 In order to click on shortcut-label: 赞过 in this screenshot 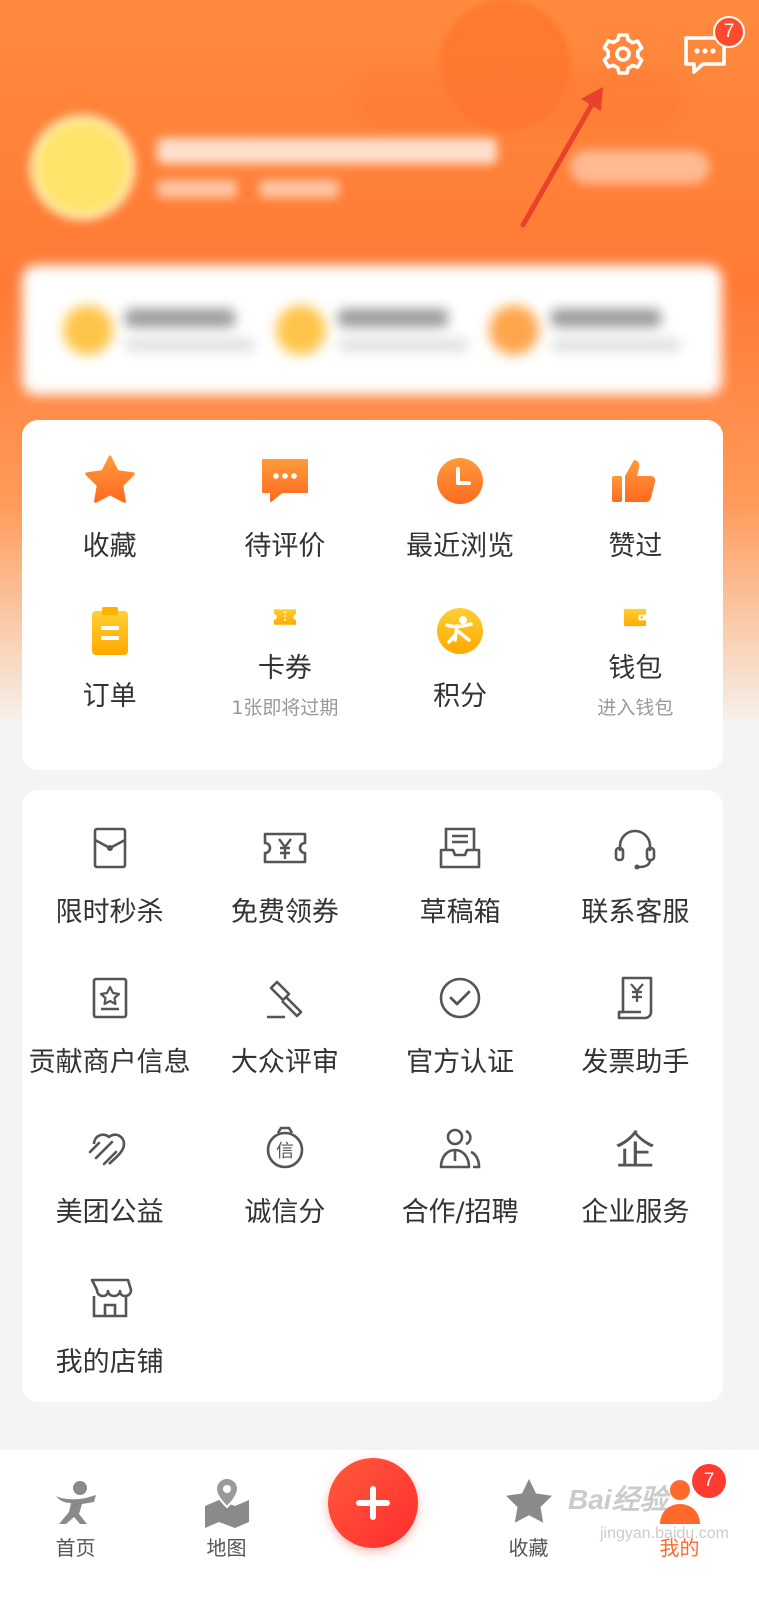, I will do `click(635, 546)`.